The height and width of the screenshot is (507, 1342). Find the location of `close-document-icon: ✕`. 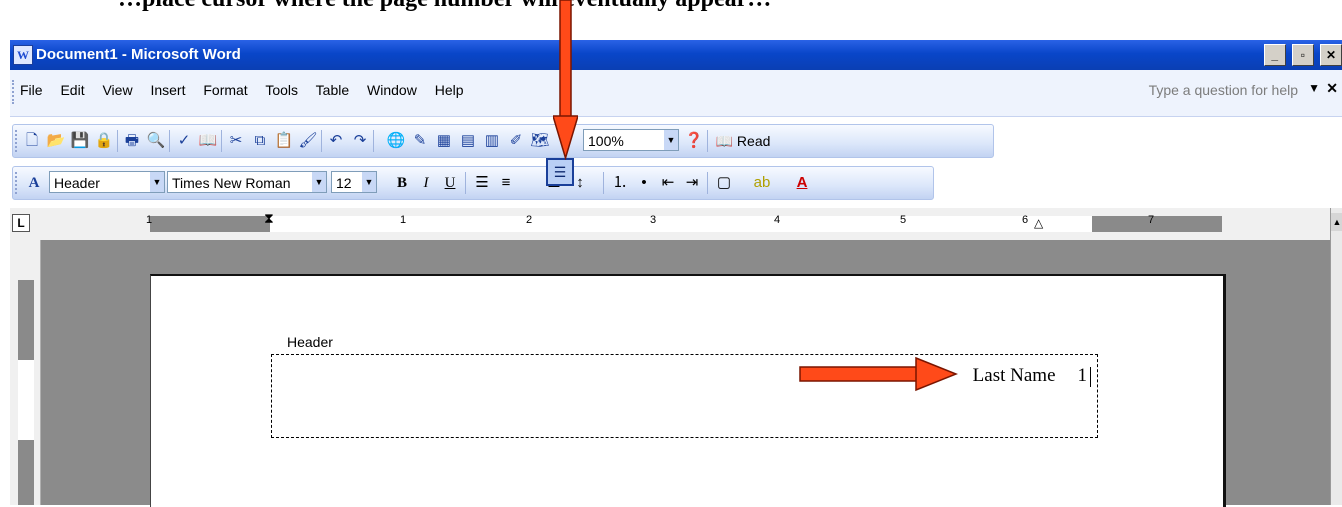

close-document-icon: ✕ is located at coordinates (1332, 88).